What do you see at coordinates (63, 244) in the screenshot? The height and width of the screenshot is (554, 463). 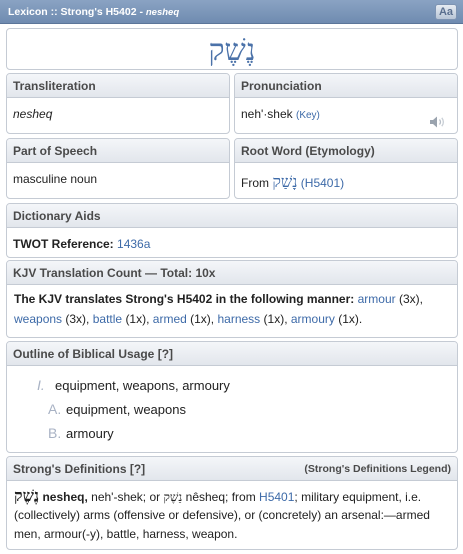 I see `twot-label: TWOT Reference:` at bounding box center [63, 244].